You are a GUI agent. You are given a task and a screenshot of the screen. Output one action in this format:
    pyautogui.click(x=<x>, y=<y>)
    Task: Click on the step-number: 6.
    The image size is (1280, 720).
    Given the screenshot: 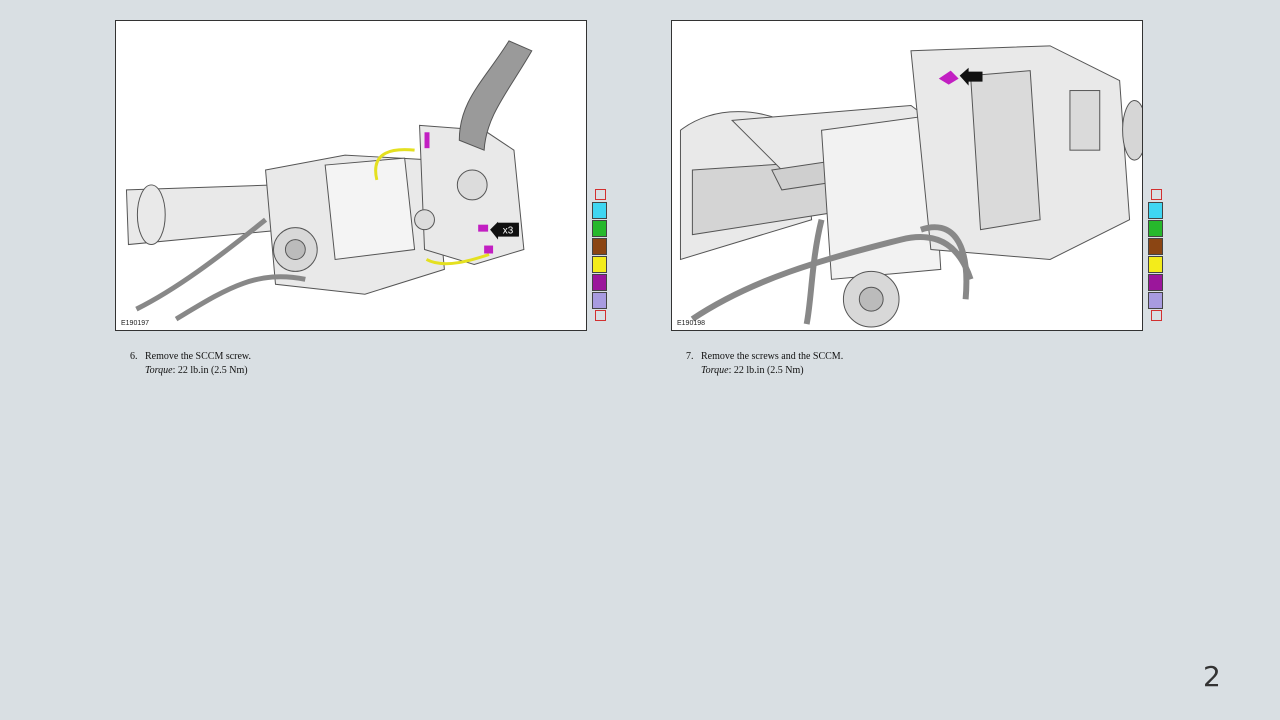 What is the action you would take?
    pyautogui.click(x=134, y=356)
    